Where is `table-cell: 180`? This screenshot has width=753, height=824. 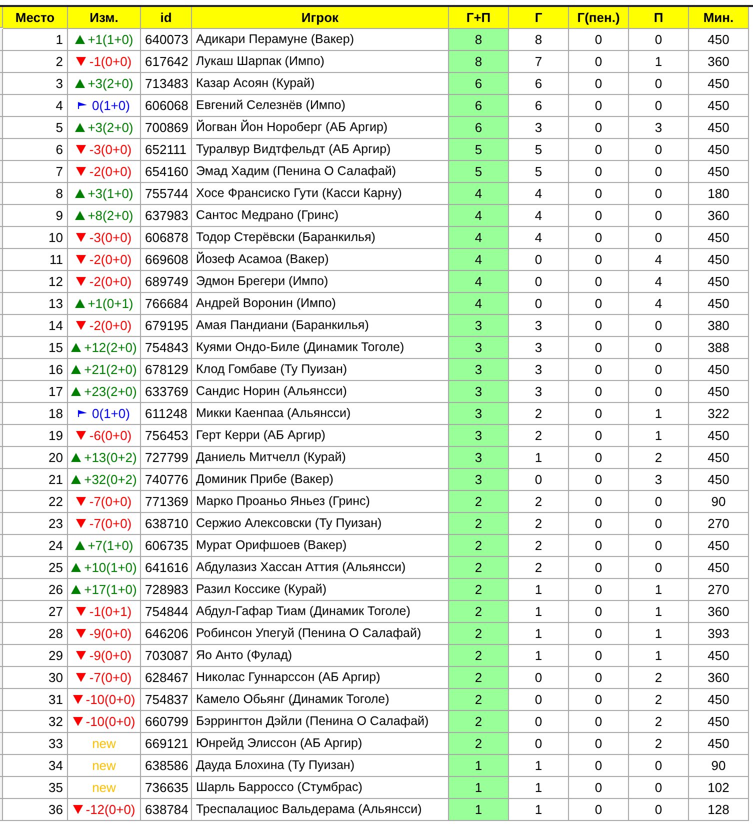 table-cell: 180 is located at coordinates (719, 194).